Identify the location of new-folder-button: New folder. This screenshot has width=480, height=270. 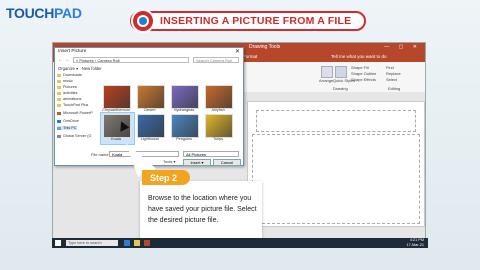
(92, 68).